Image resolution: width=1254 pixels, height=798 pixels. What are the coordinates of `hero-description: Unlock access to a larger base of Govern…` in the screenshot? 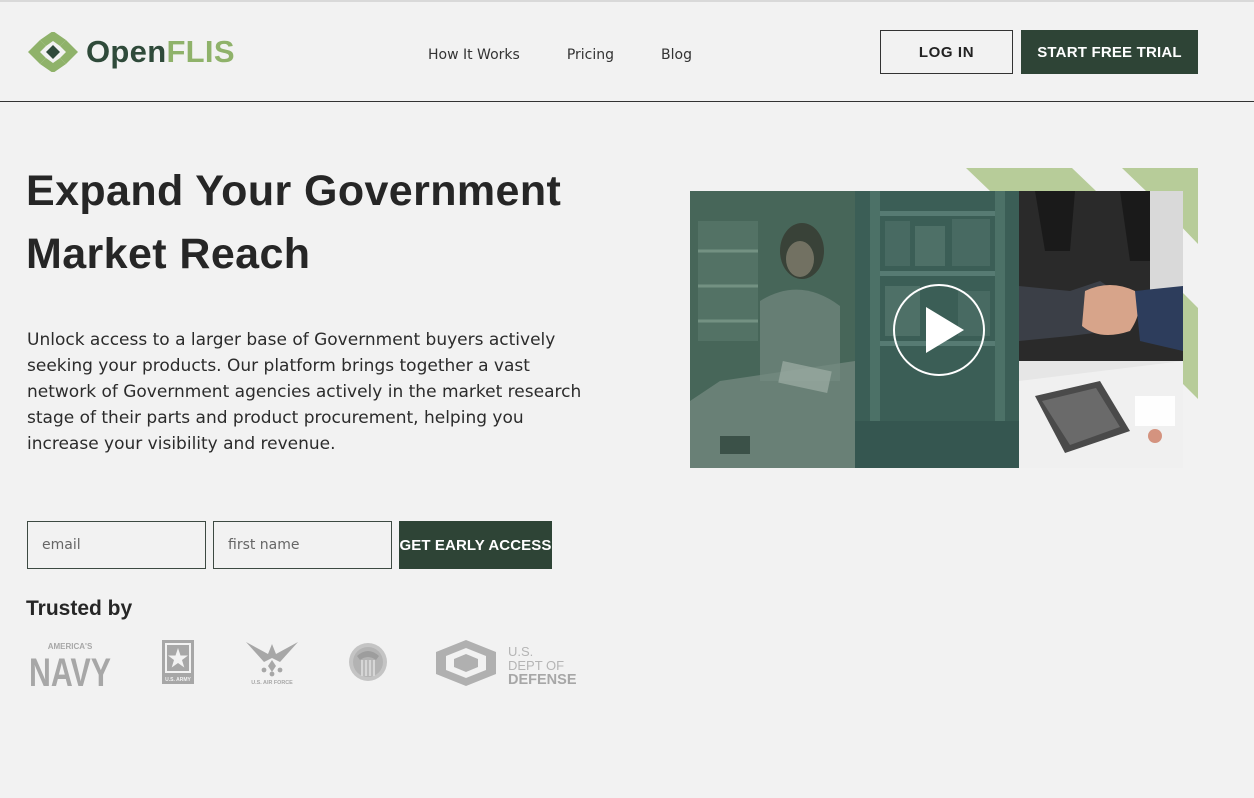 It's located at (304, 392).